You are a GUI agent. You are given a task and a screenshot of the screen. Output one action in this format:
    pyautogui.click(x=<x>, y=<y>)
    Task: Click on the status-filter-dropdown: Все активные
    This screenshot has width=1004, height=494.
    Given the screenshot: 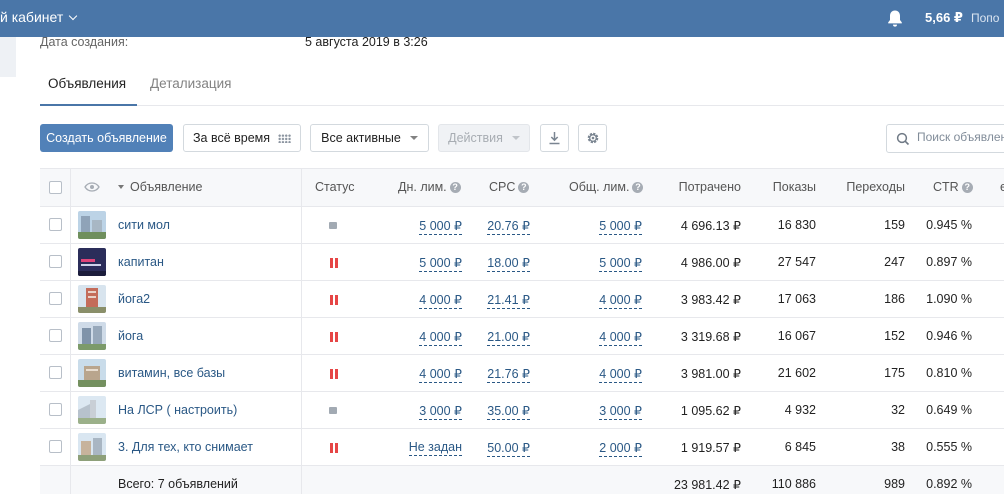 What is the action you would take?
    pyautogui.click(x=369, y=138)
    